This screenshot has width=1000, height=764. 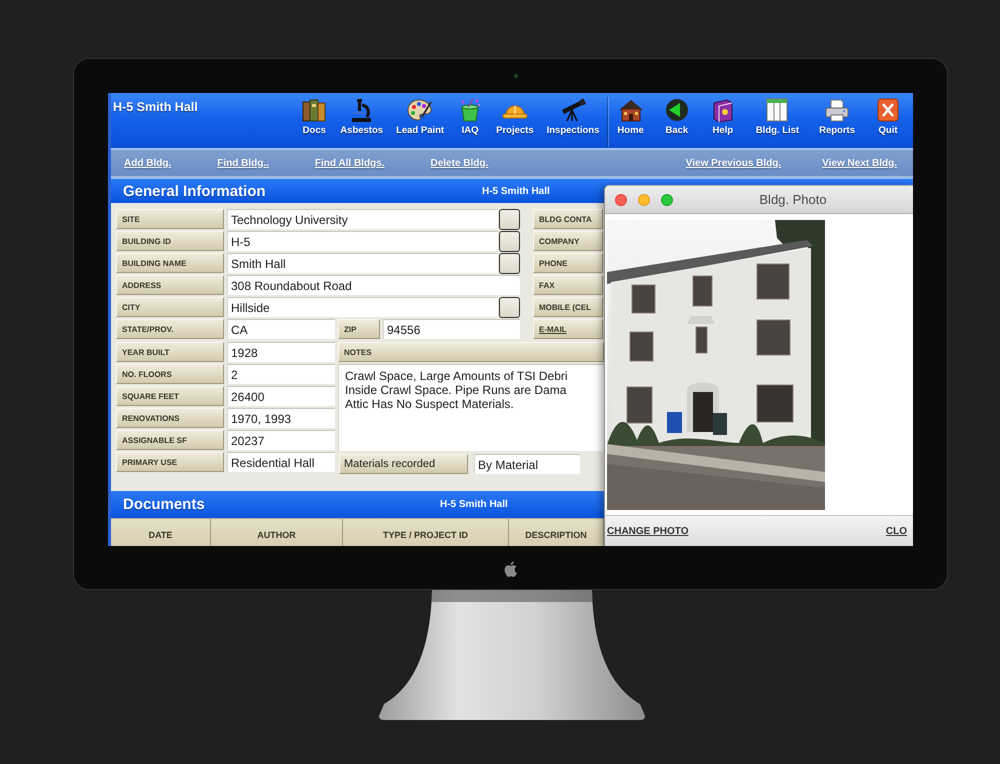 What do you see at coordinates (362, 241) in the screenshot?
I see `text-field: H-5` at bounding box center [362, 241].